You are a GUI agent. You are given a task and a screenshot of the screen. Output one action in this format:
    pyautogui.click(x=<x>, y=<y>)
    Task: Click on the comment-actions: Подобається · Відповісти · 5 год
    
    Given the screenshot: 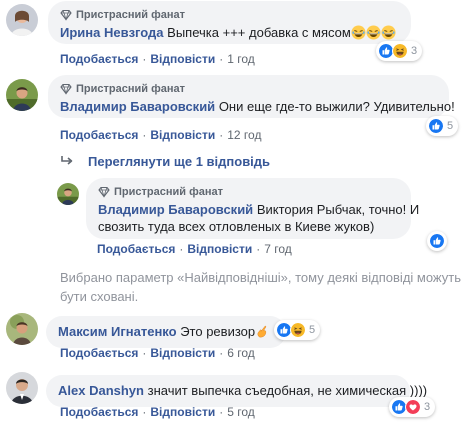 What is the action you would take?
    pyautogui.click(x=157, y=412)
    